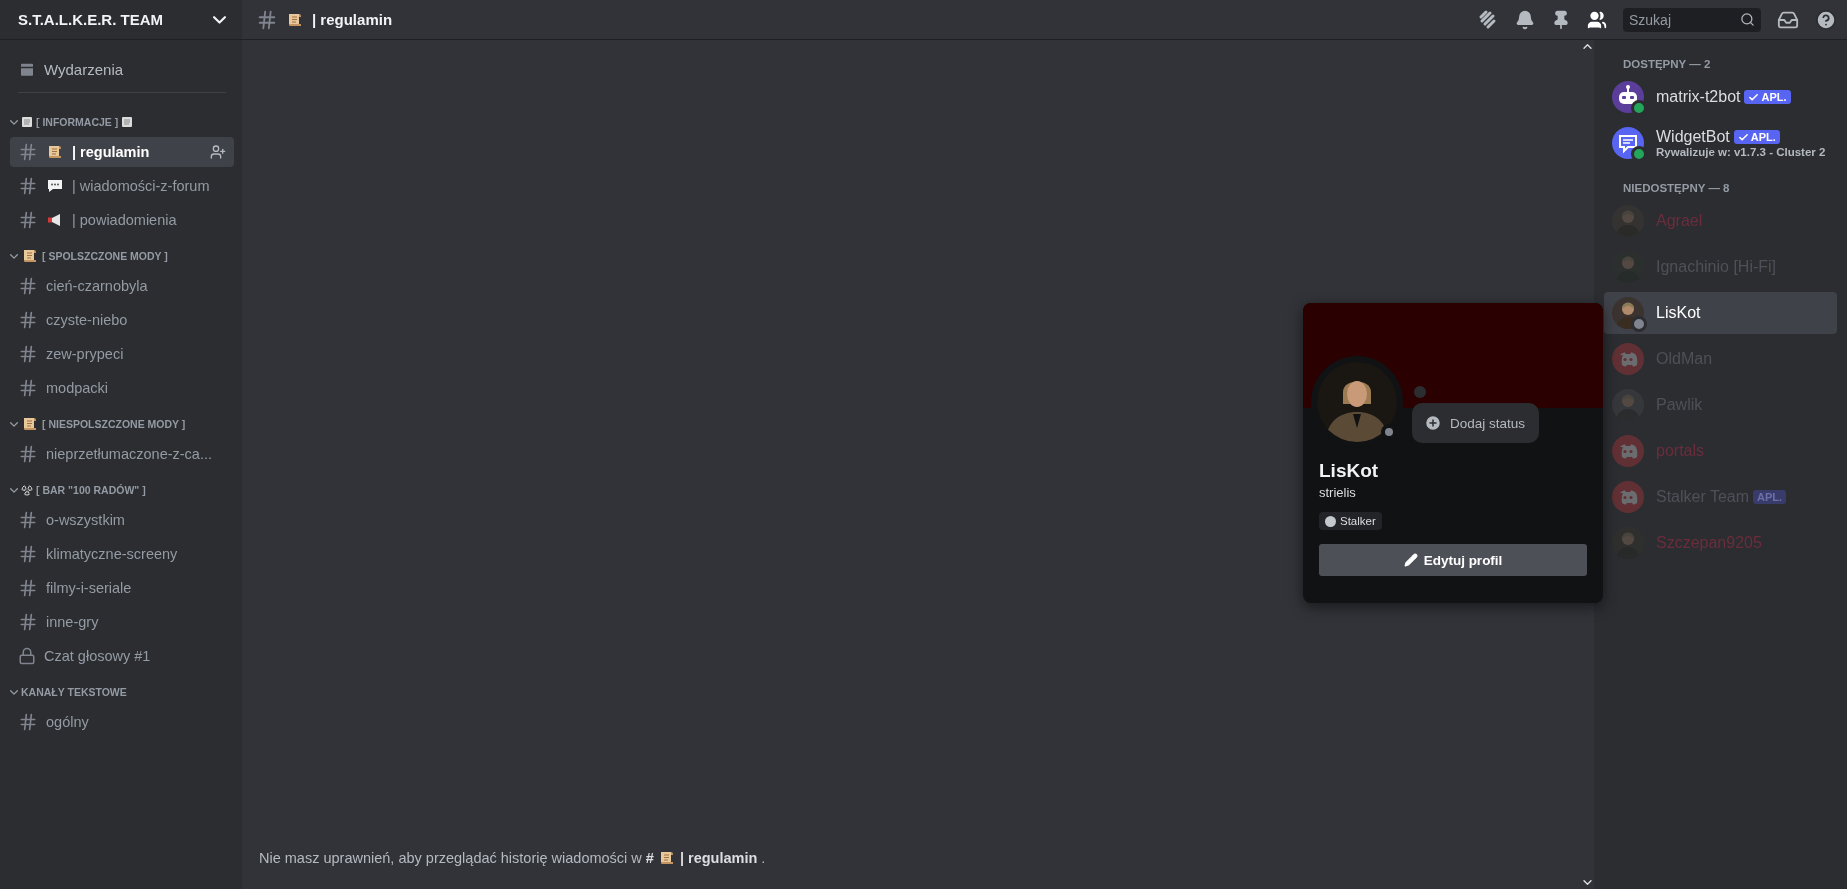  What do you see at coordinates (1587, 46) in the screenshot?
I see `scroll-up-icon` at bounding box center [1587, 46].